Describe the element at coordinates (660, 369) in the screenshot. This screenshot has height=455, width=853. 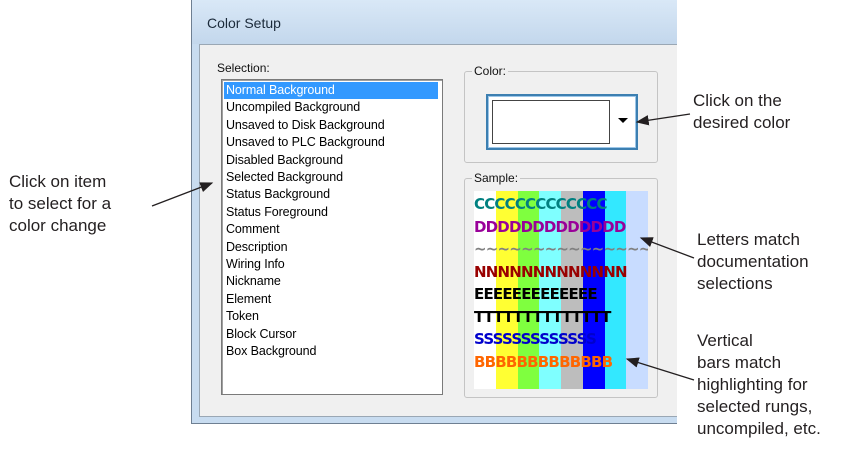
I see `arrow-to-bars` at that location.